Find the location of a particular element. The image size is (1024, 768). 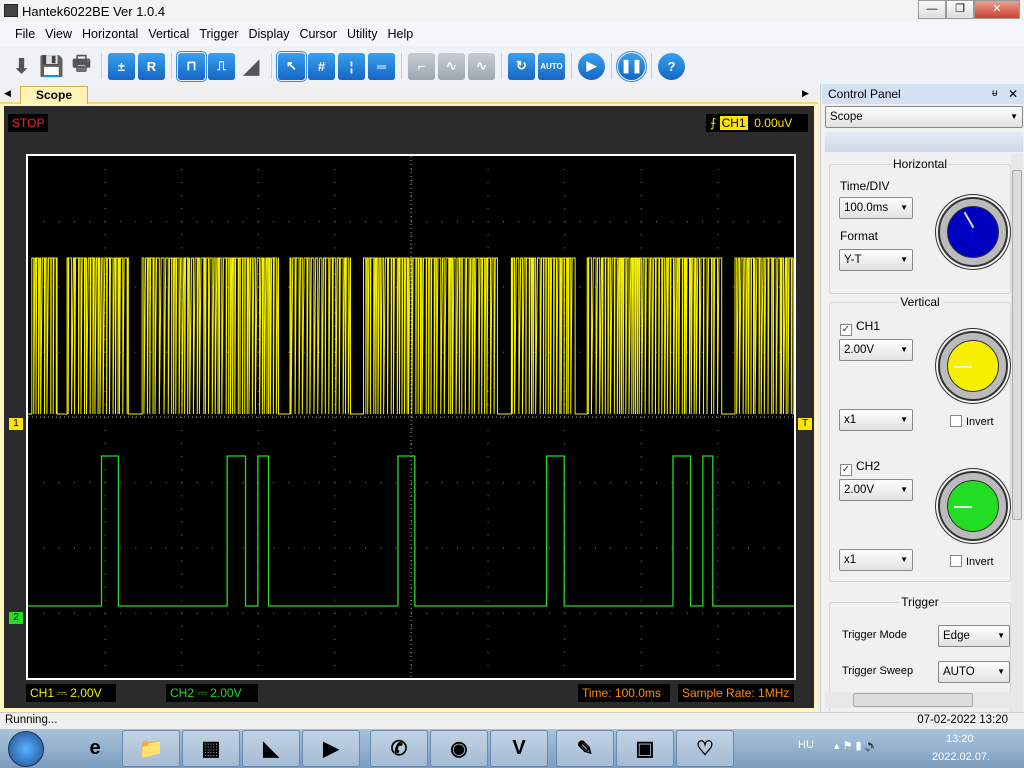

minimize-button: — is located at coordinates (932, 9).